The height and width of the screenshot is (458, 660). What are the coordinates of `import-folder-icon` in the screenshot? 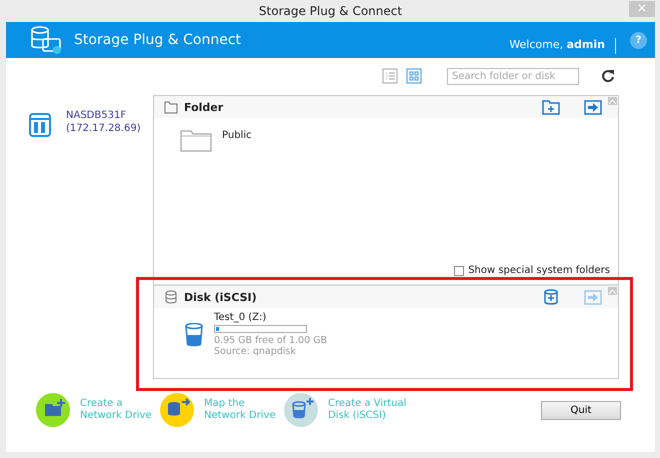 It's located at (593, 107).